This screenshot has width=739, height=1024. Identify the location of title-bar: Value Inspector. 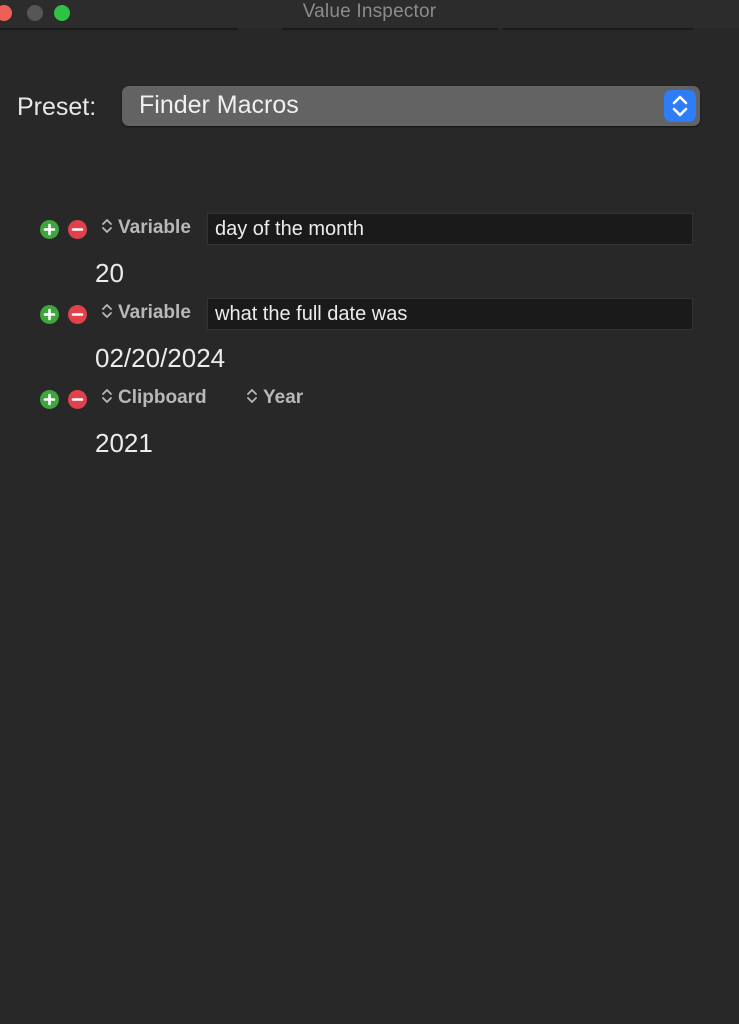
(369, 14).